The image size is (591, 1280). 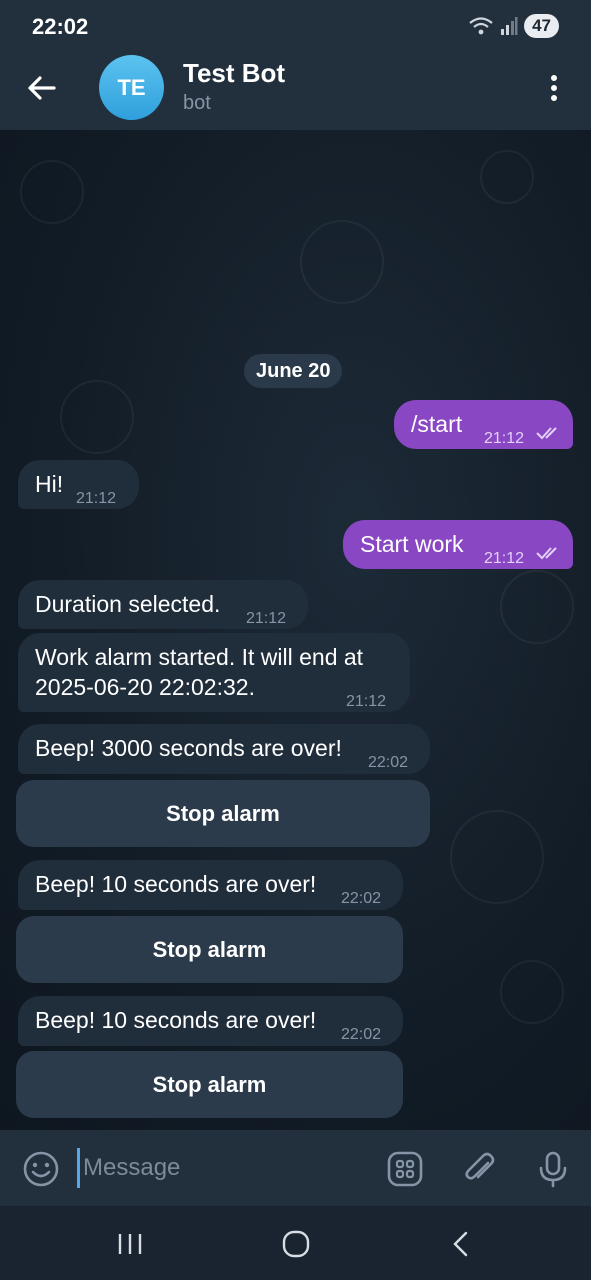 I want to click on date-separator: June 20, so click(x=293, y=371).